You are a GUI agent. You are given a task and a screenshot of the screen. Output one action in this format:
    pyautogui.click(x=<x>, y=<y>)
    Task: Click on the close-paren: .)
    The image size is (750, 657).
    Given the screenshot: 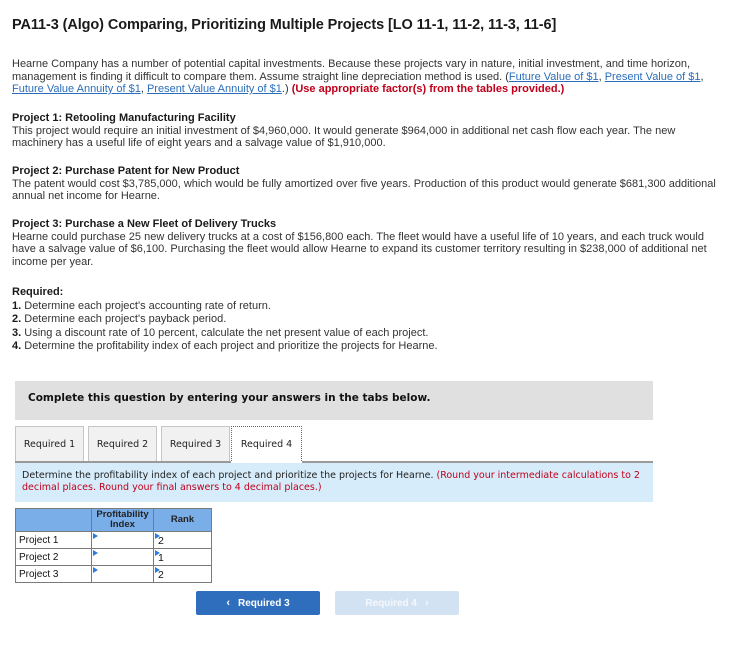 What is the action you would take?
    pyautogui.click(x=286, y=89)
    